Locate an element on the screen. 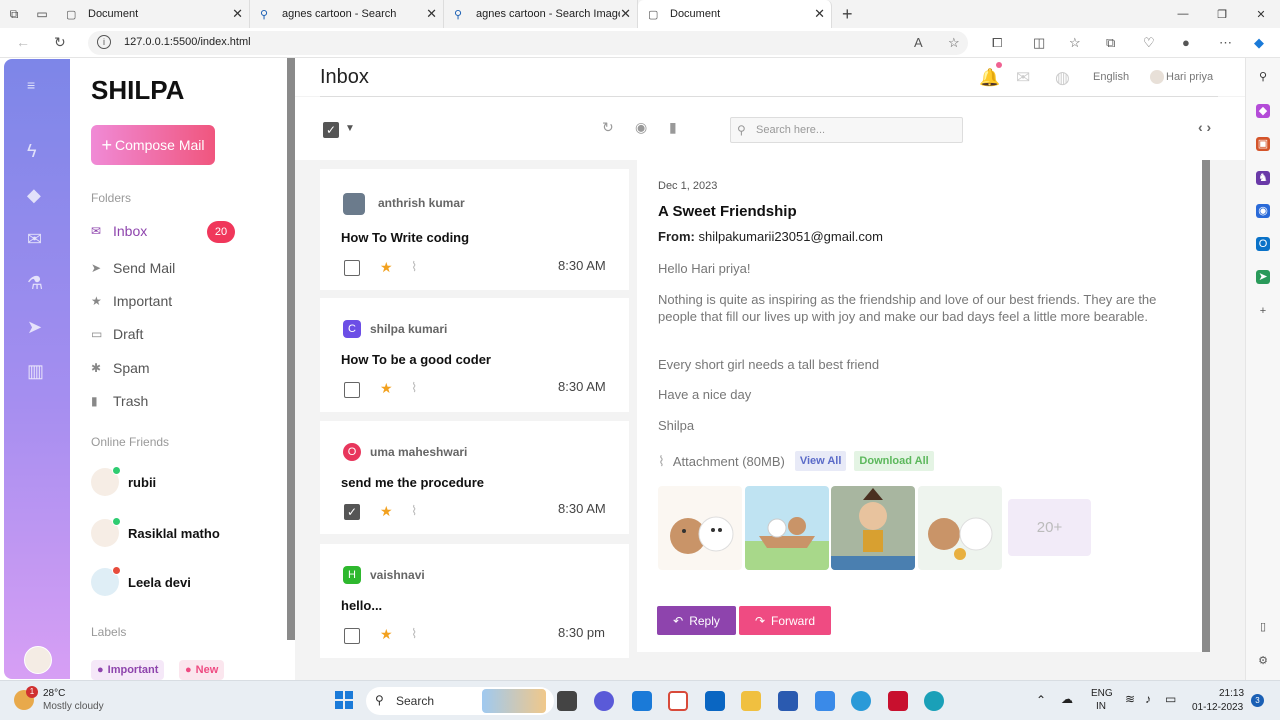  office-icon: ◉ is located at coordinates (1263, 211).